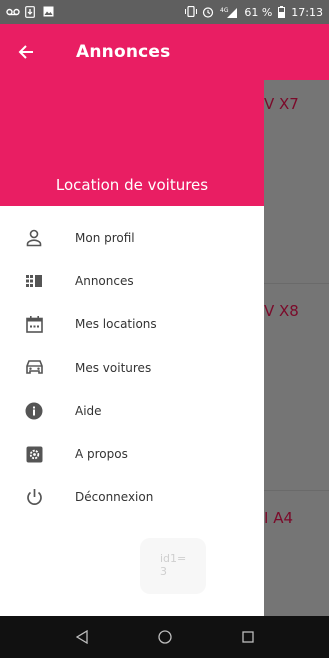  I want to click on download-icon, so click(30, 12).